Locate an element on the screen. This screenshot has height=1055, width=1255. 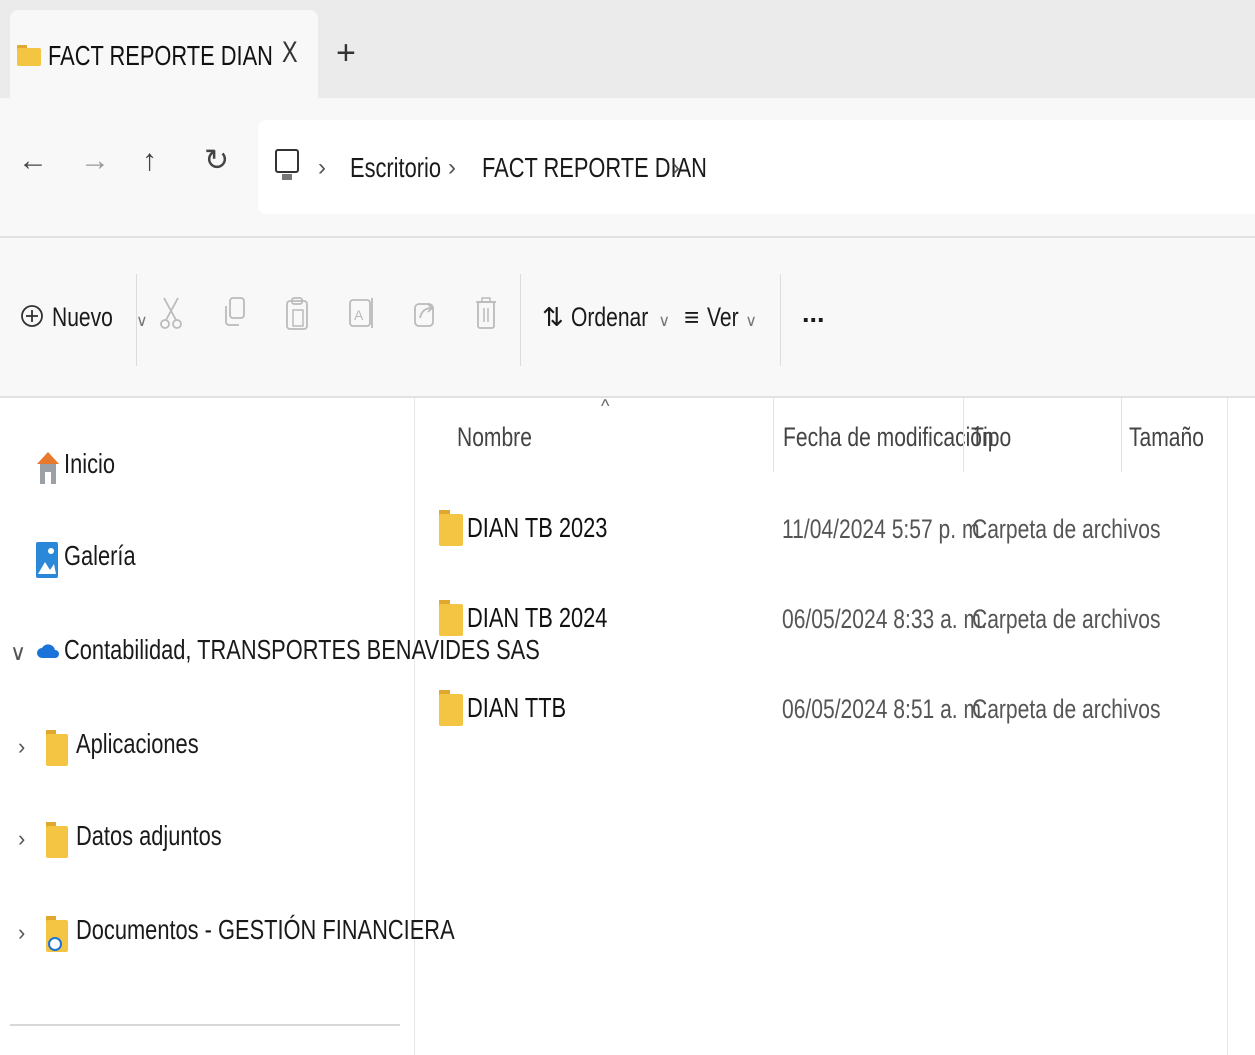
sort-ascending-indicator: ^ is located at coordinates (605, 406).